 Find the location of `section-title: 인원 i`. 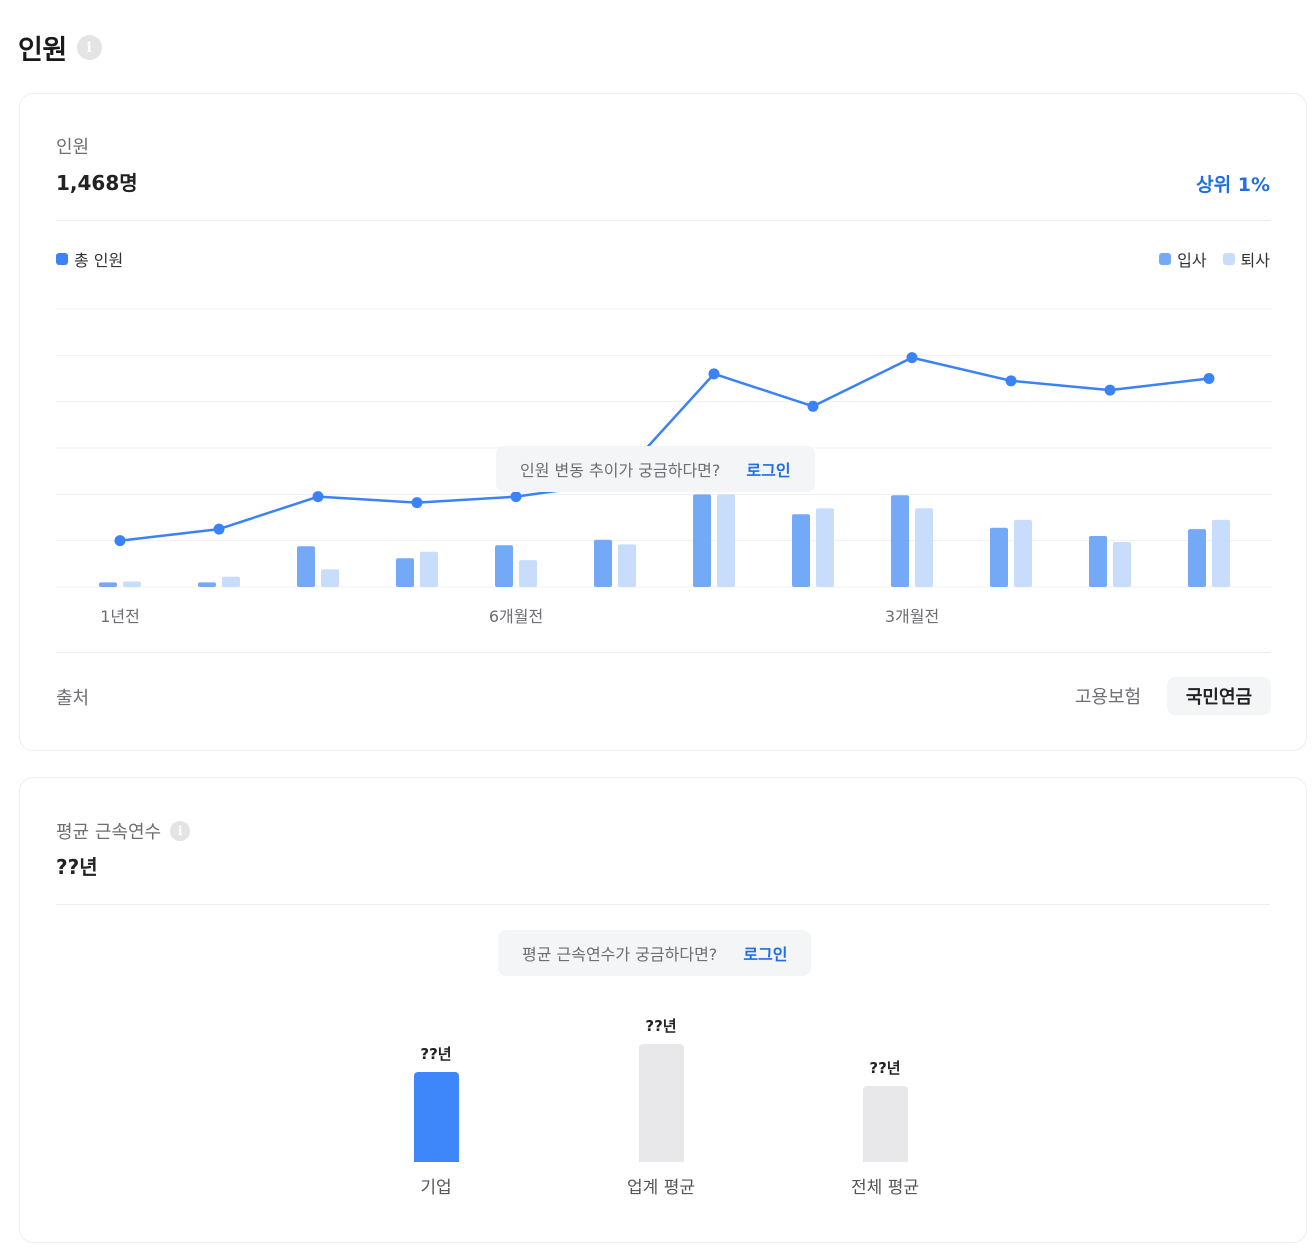

section-title: 인원 i is located at coordinates (60, 47).